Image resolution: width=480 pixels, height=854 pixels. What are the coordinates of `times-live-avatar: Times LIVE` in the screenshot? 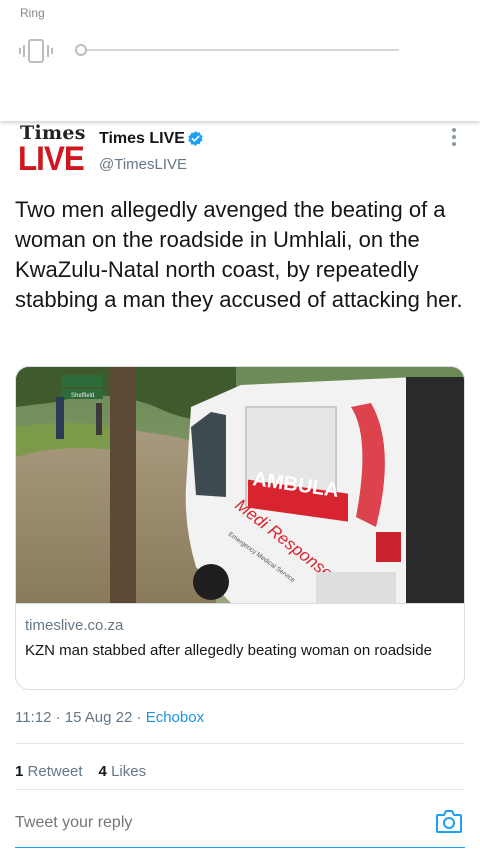 It's located at (50, 152).